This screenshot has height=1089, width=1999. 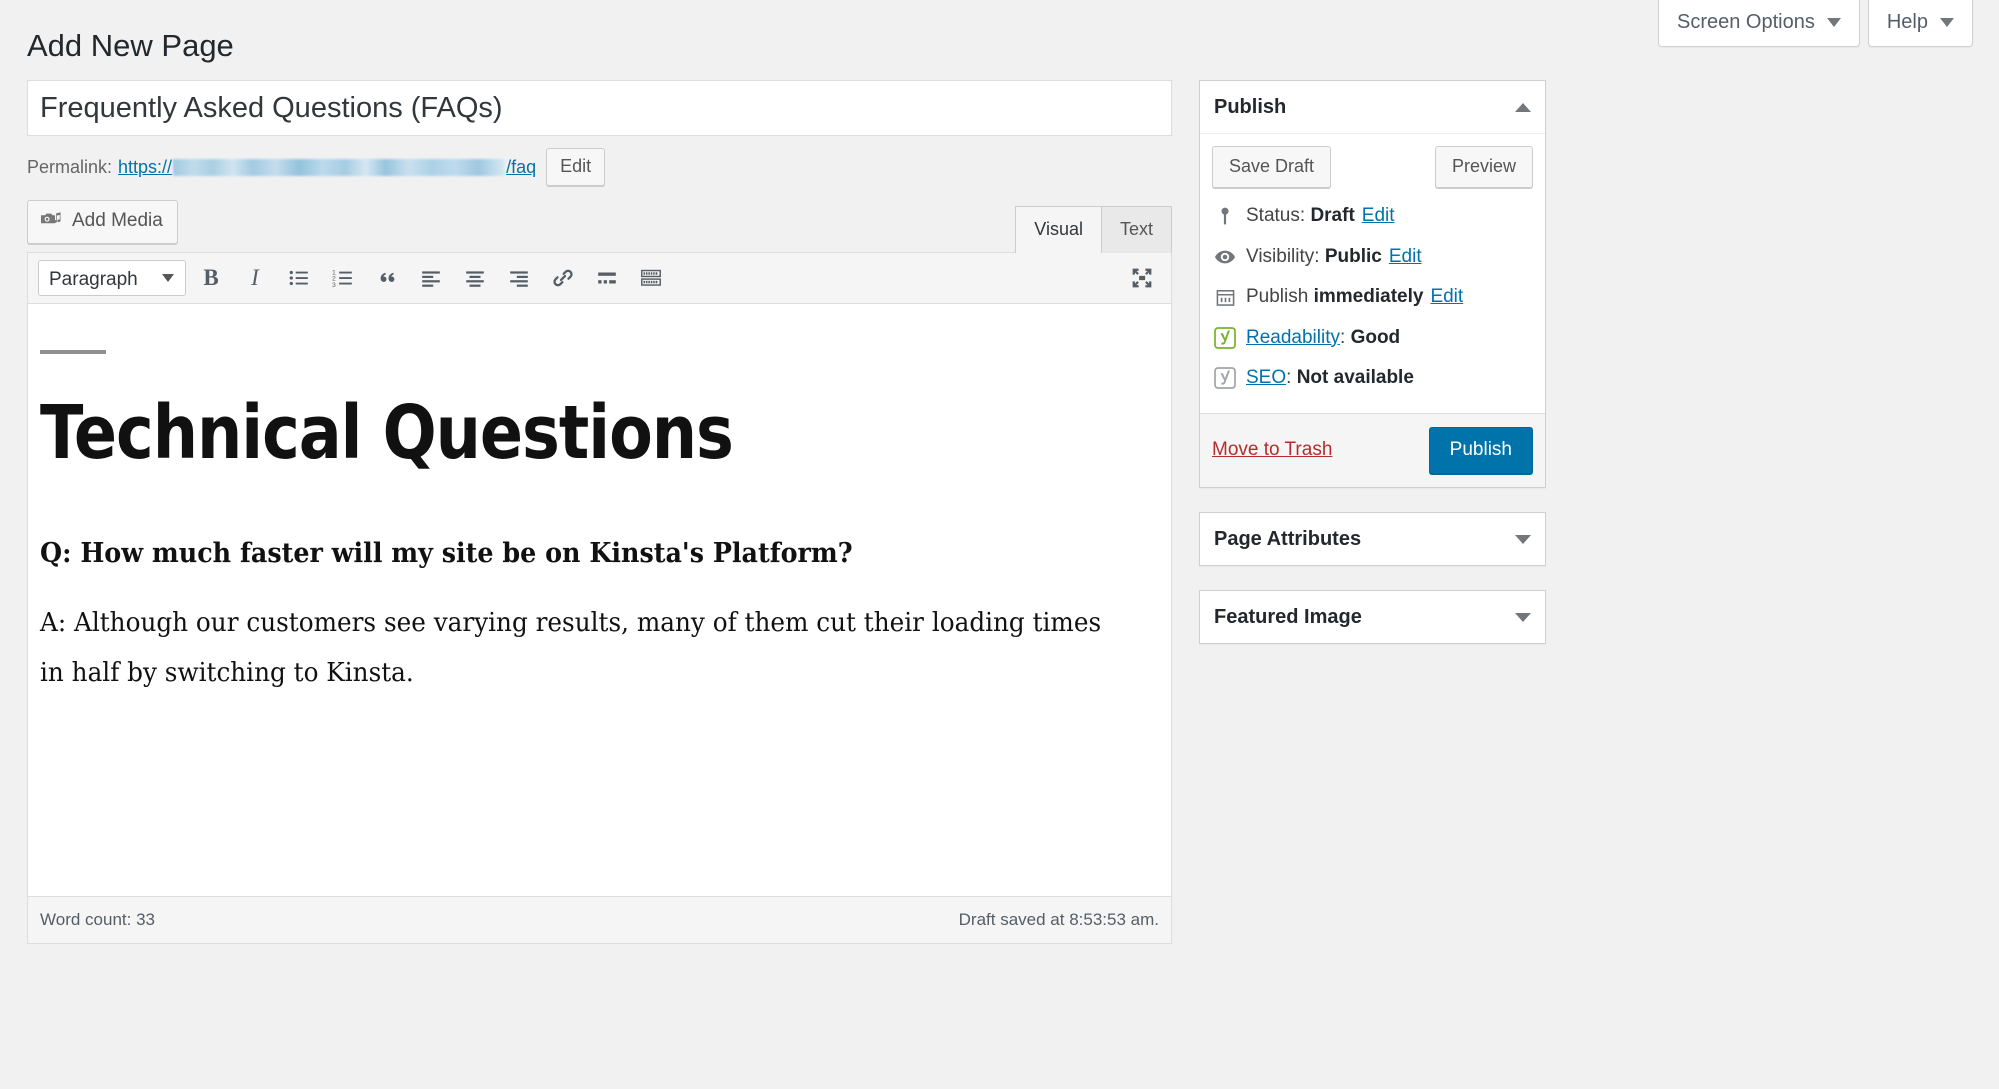 What do you see at coordinates (343, 278) in the screenshot?
I see `numbered-list-icon: 1 2 3` at bounding box center [343, 278].